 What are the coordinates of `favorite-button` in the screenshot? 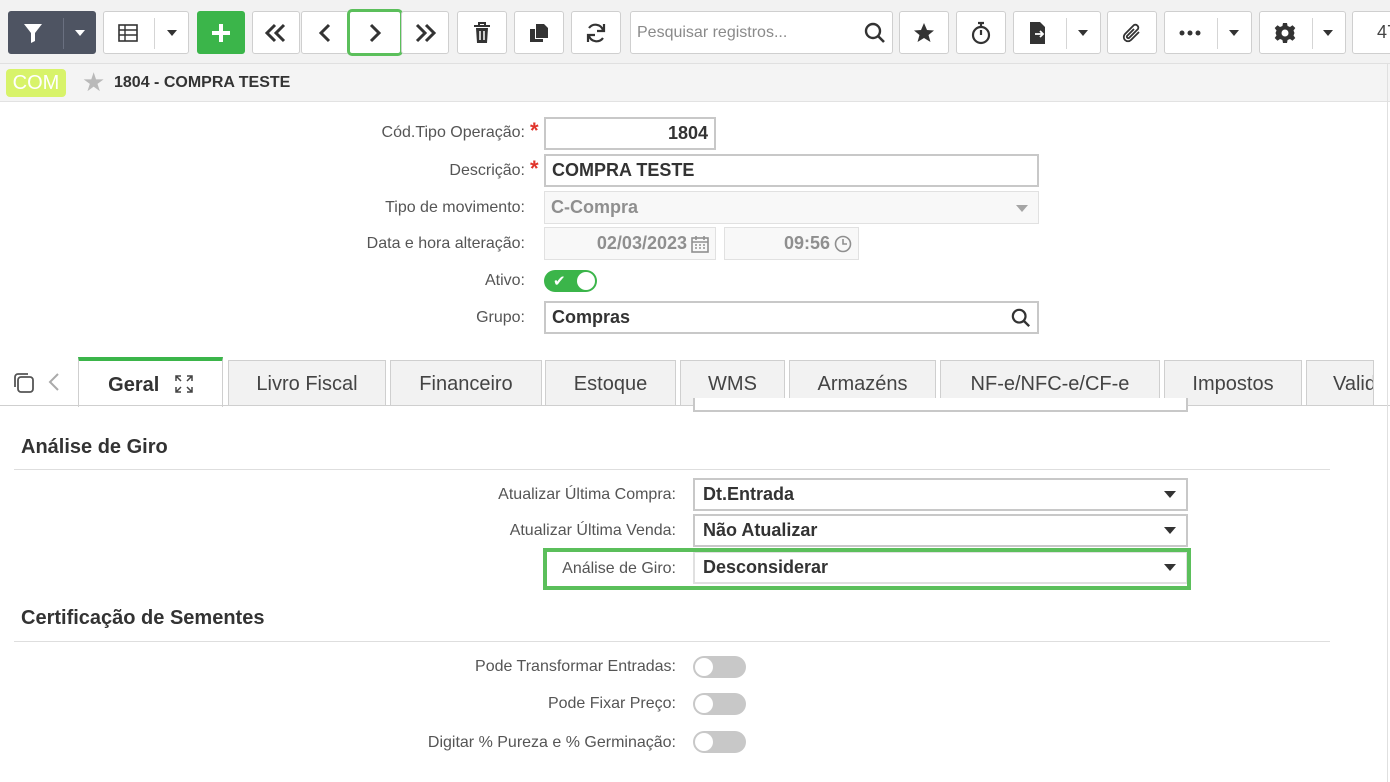 It's located at (924, 32).